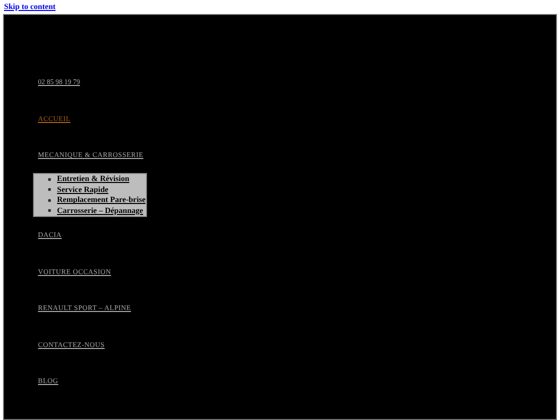 This screenshot has width=560, height=420. I want to click on submenu-link: Remplacement Pare-brise, so click(101, 200).